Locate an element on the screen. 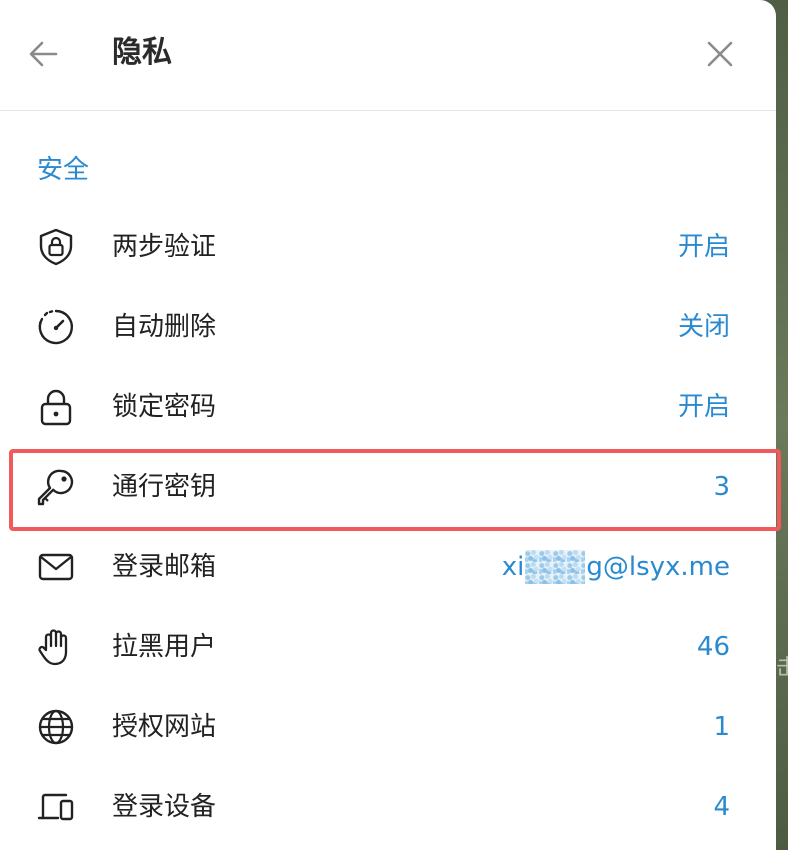 The image size is (788, 850). setting-label: 锁定密码 is located at coordinates (164, 407).